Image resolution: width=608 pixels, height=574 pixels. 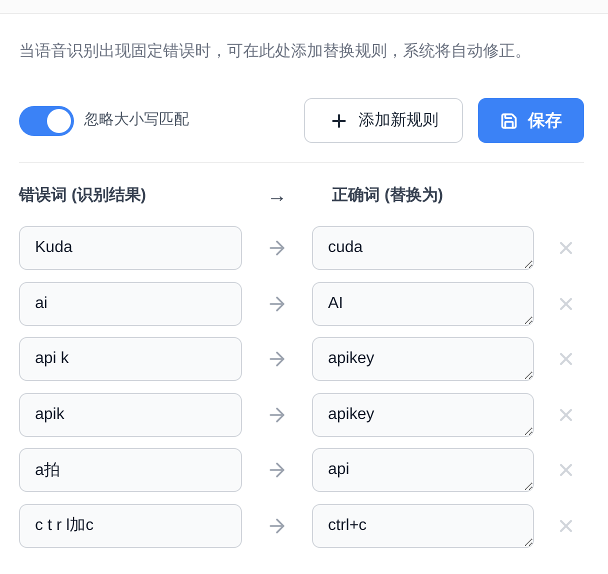 What do you see at coordinates (531, 120) in the screenshot?
I see `save-button: 保存` at bounding box center [531, 120].